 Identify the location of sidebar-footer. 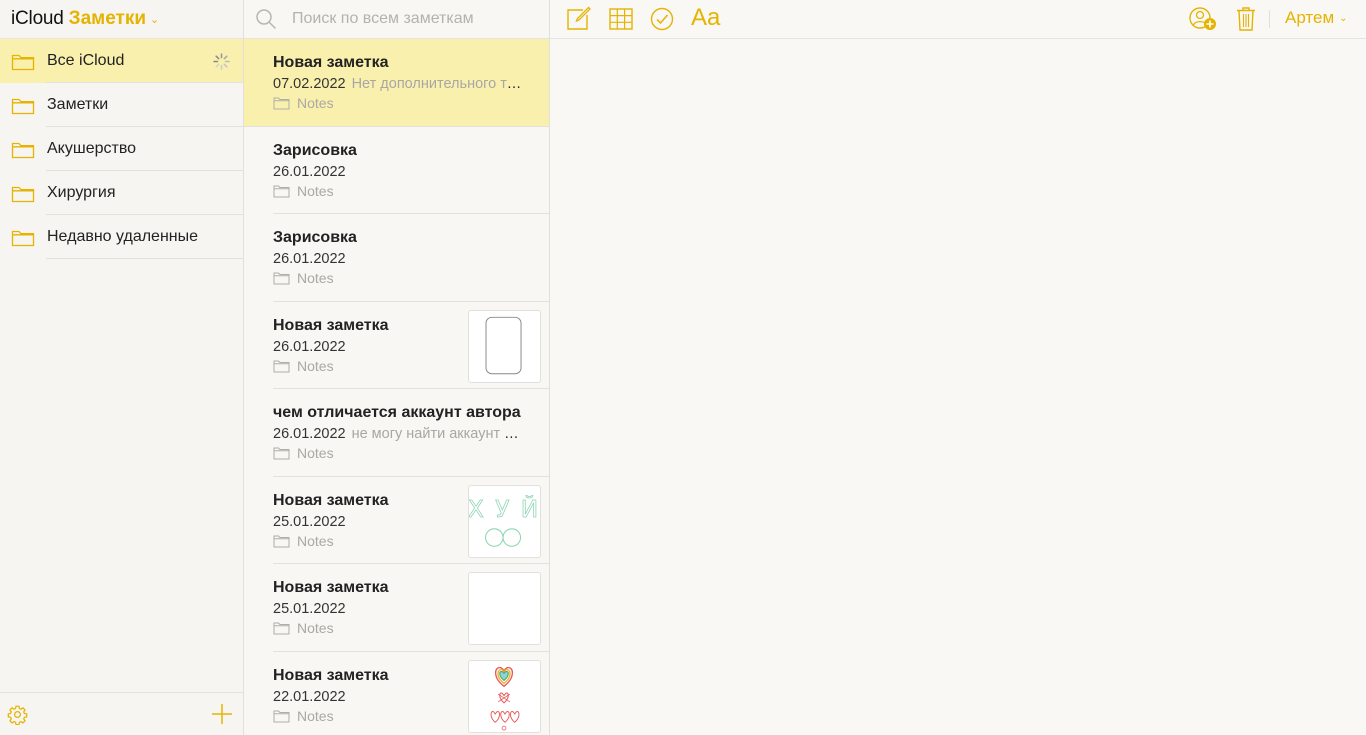
(121, 713).